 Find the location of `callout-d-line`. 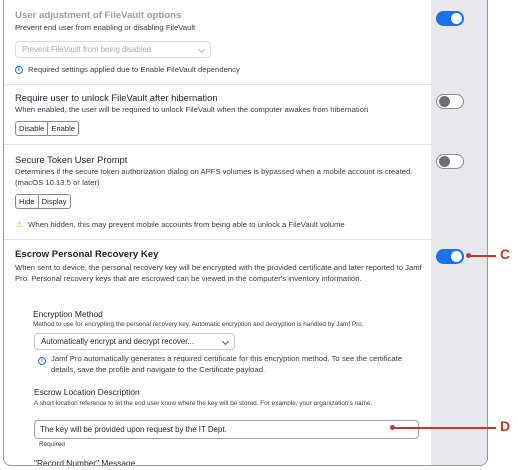

callout-d-line is located at coordinates (444, 428).